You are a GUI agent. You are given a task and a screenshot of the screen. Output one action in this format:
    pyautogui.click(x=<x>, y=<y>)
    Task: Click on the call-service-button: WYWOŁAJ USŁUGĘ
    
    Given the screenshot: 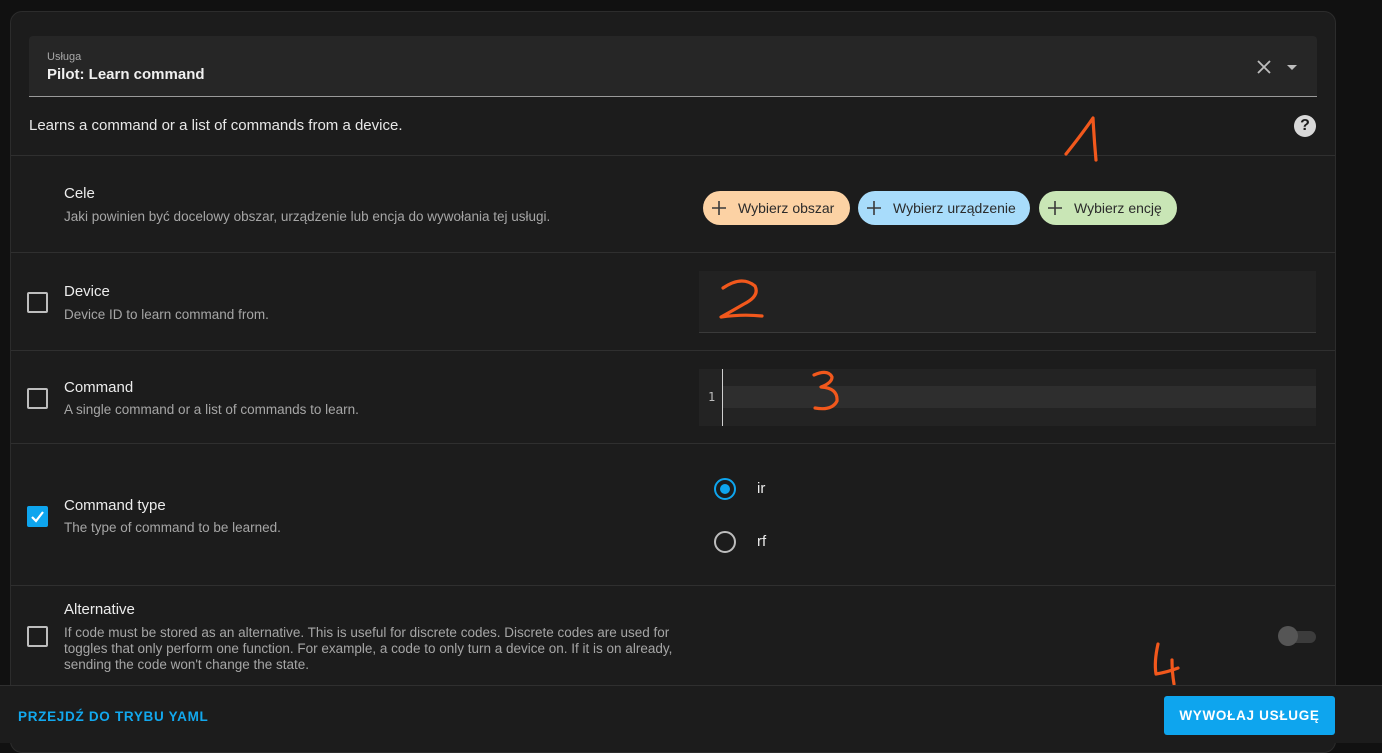 What is the action you would take?
    pyautogui.click(x=1249, y=715)
    